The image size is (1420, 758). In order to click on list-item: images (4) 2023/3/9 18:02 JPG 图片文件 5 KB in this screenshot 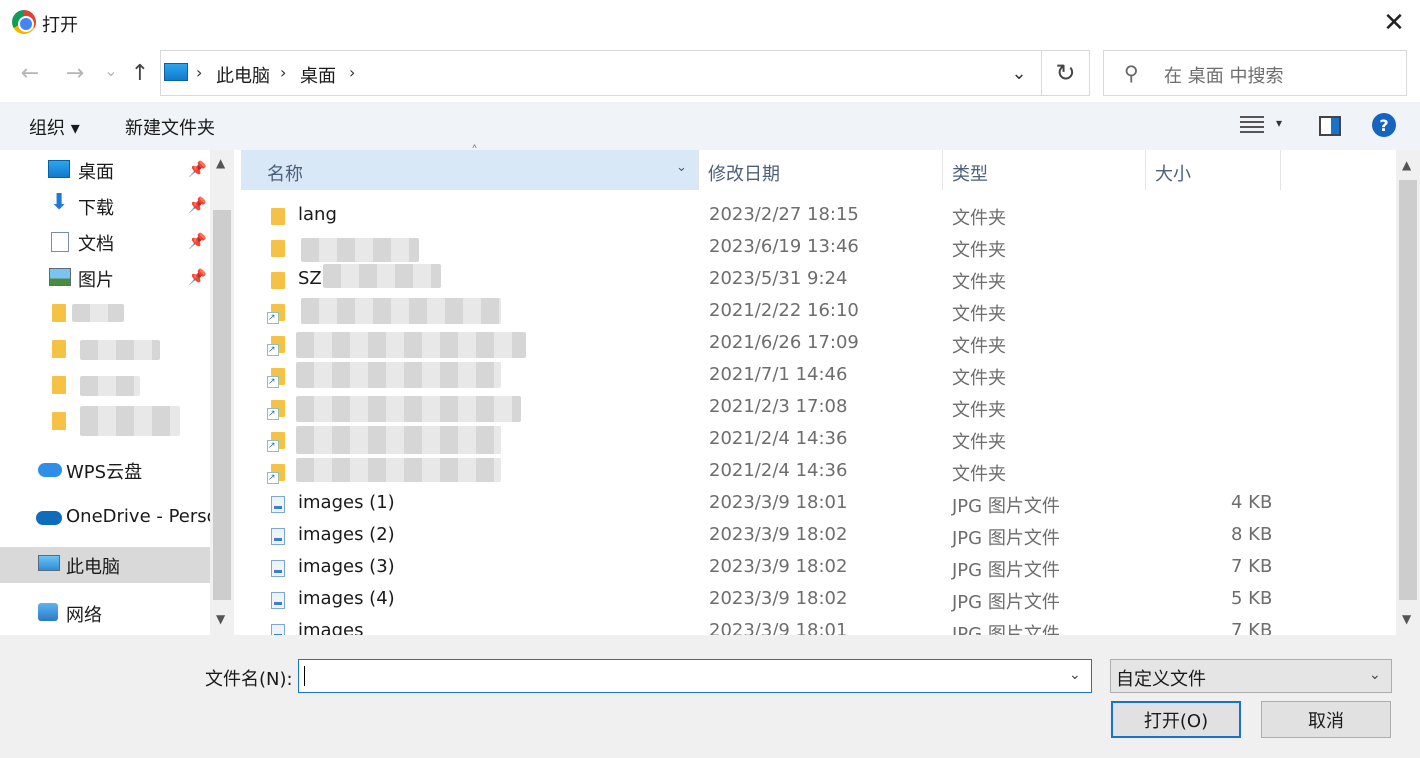, I will do `click(816, 600)`.